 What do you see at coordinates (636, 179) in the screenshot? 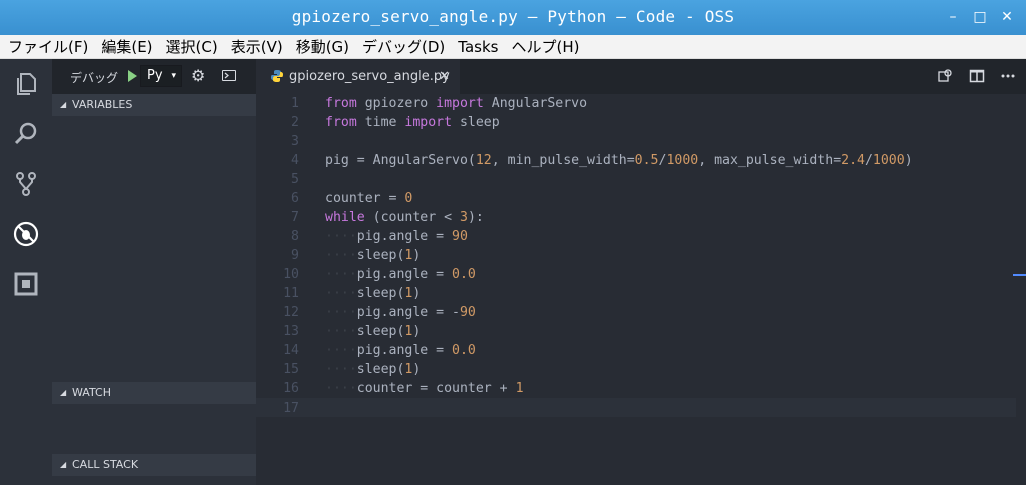
I see `code-line: 5` at bounding box center [636, 179].